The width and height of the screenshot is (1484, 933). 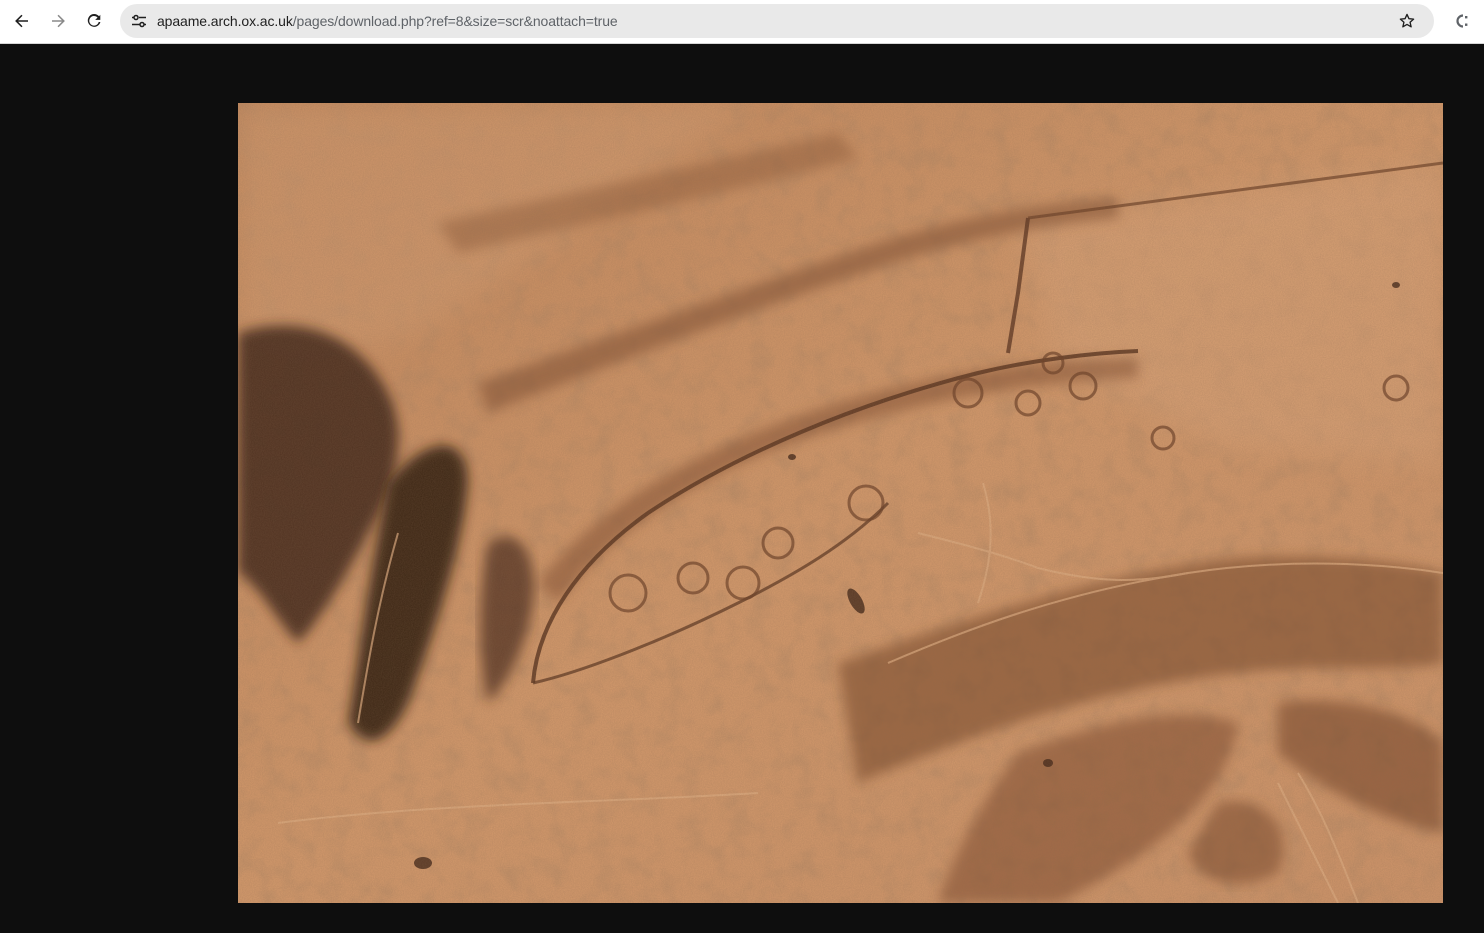 I want to click on bookmark-button, so click(x=1407, y=21).